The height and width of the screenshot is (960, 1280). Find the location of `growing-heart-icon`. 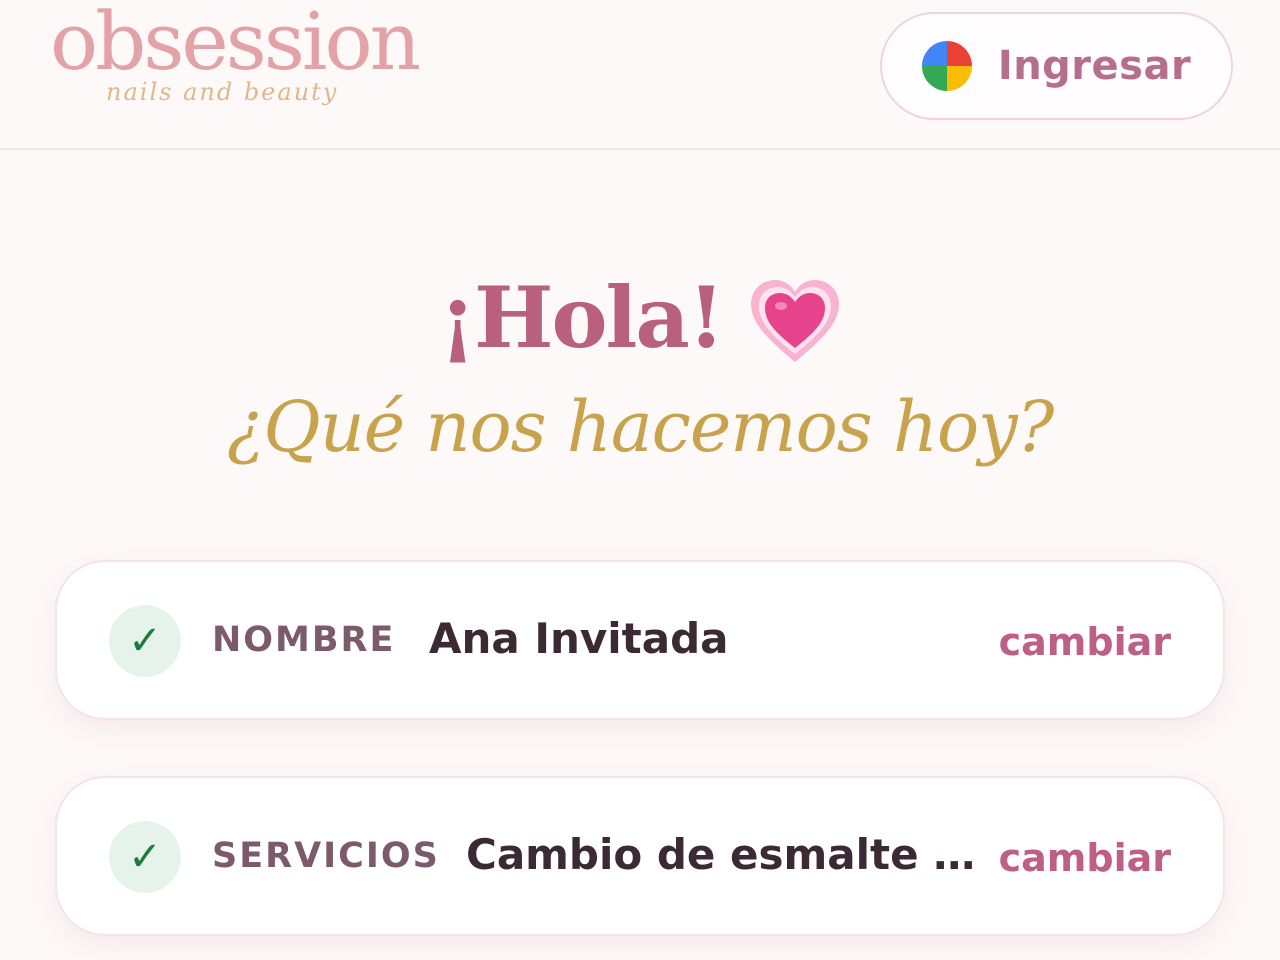

growing-heart-icon is located at coordinates (794, 320).